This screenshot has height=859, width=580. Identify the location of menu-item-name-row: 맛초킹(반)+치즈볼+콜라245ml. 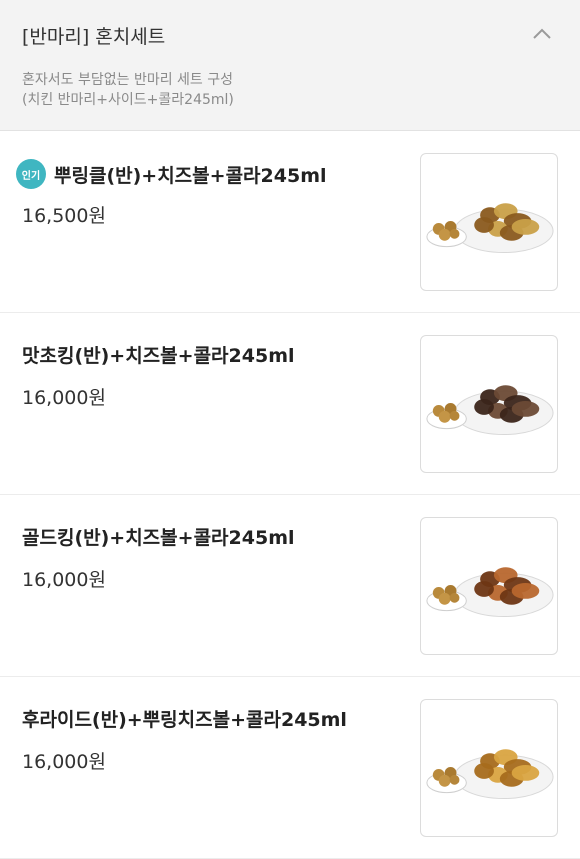
(158, 354).